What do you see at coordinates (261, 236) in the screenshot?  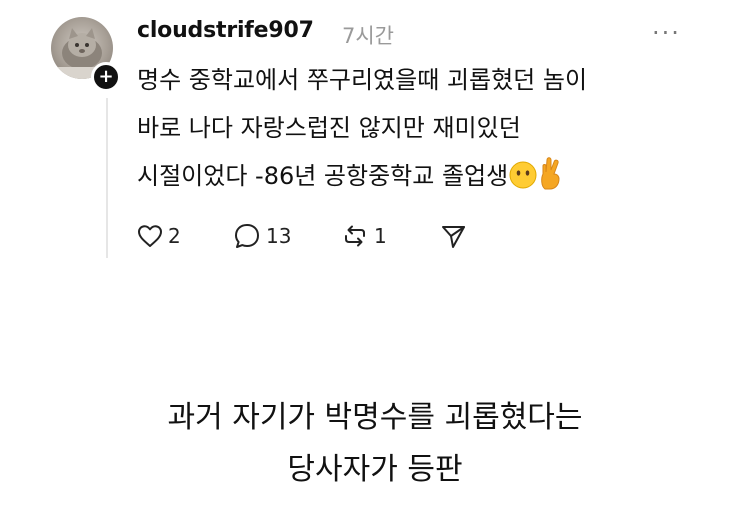 I see `comment-button: 13` at bounding box center [261, 236].